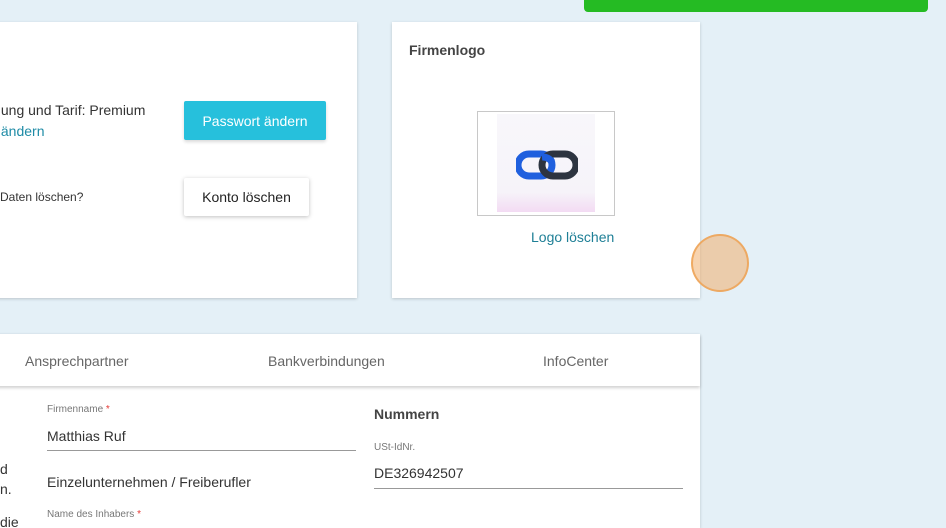  I want to click on vat-id-input: DE326942507, so click(419, 473).